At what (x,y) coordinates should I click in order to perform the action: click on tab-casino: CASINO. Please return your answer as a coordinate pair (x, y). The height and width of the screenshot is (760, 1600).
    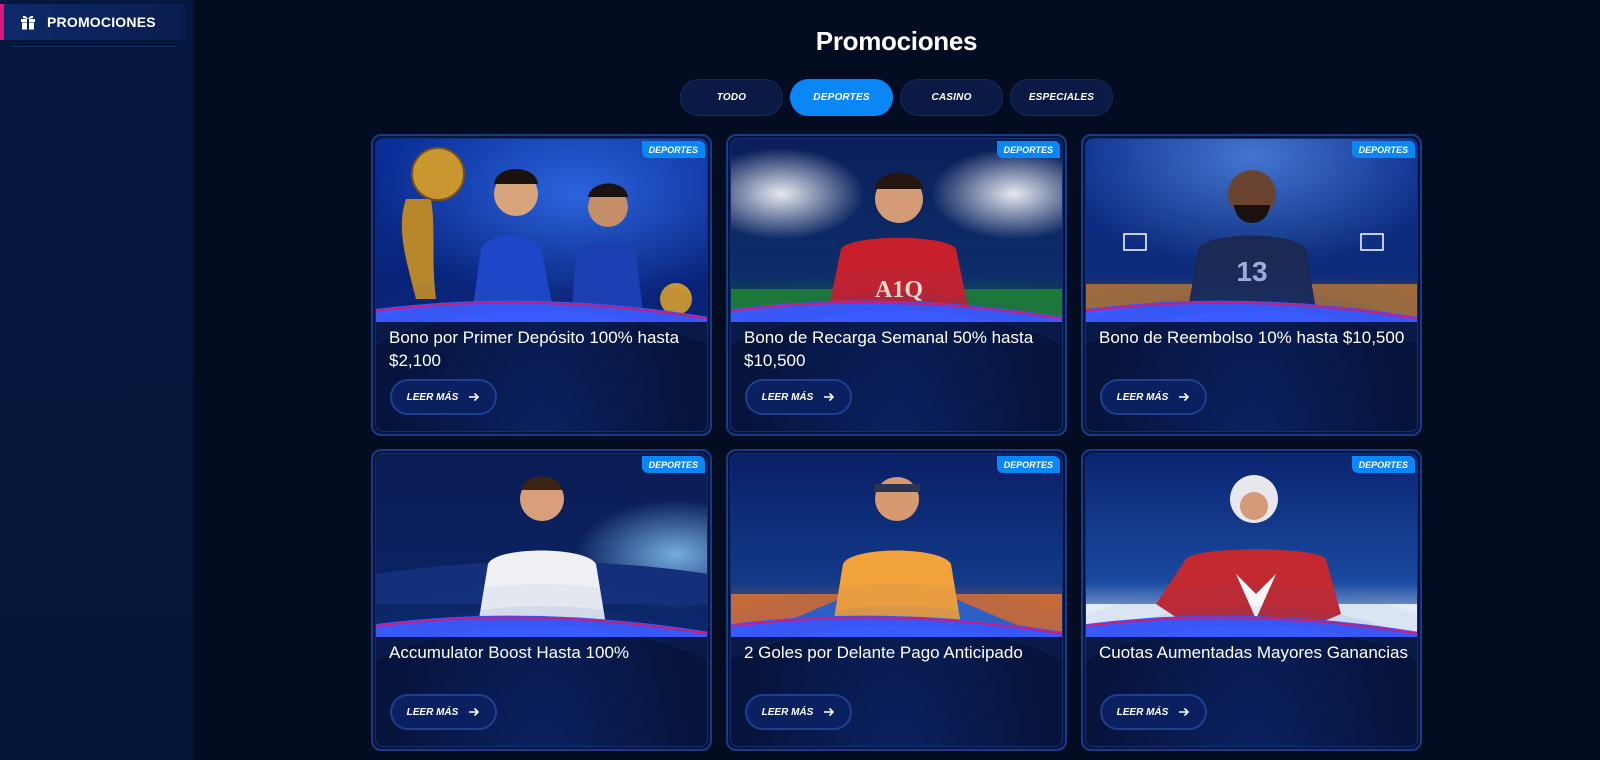
    Looking at the image, I should click on (951, 97).